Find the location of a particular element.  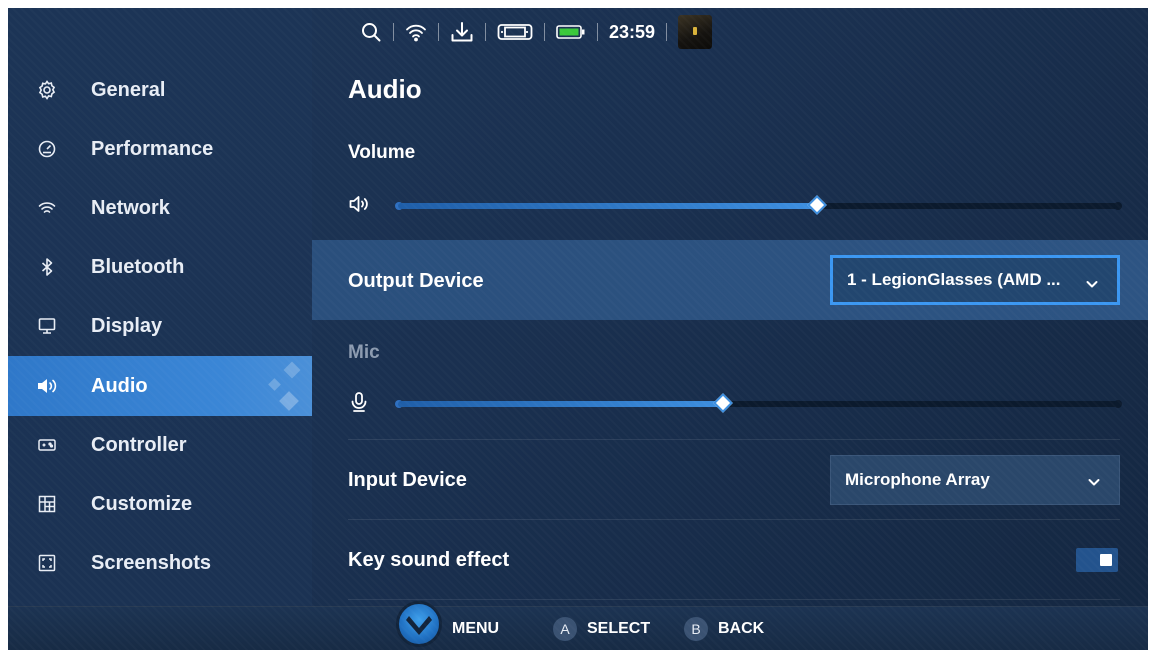

gauge-icon is located at coordinates (47, 149).